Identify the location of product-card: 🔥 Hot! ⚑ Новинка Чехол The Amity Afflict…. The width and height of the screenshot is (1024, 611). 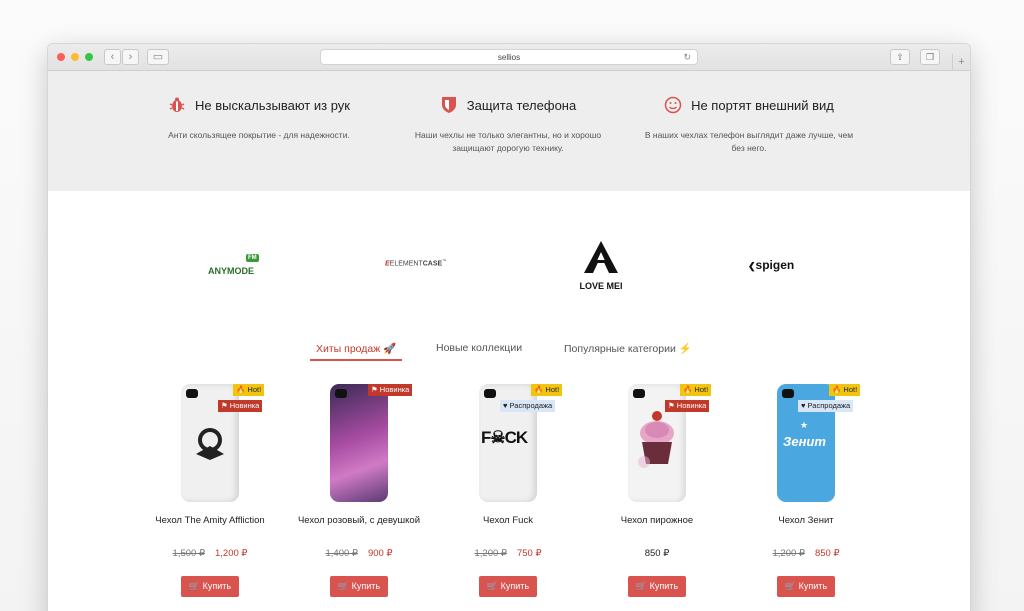
(210, 490).